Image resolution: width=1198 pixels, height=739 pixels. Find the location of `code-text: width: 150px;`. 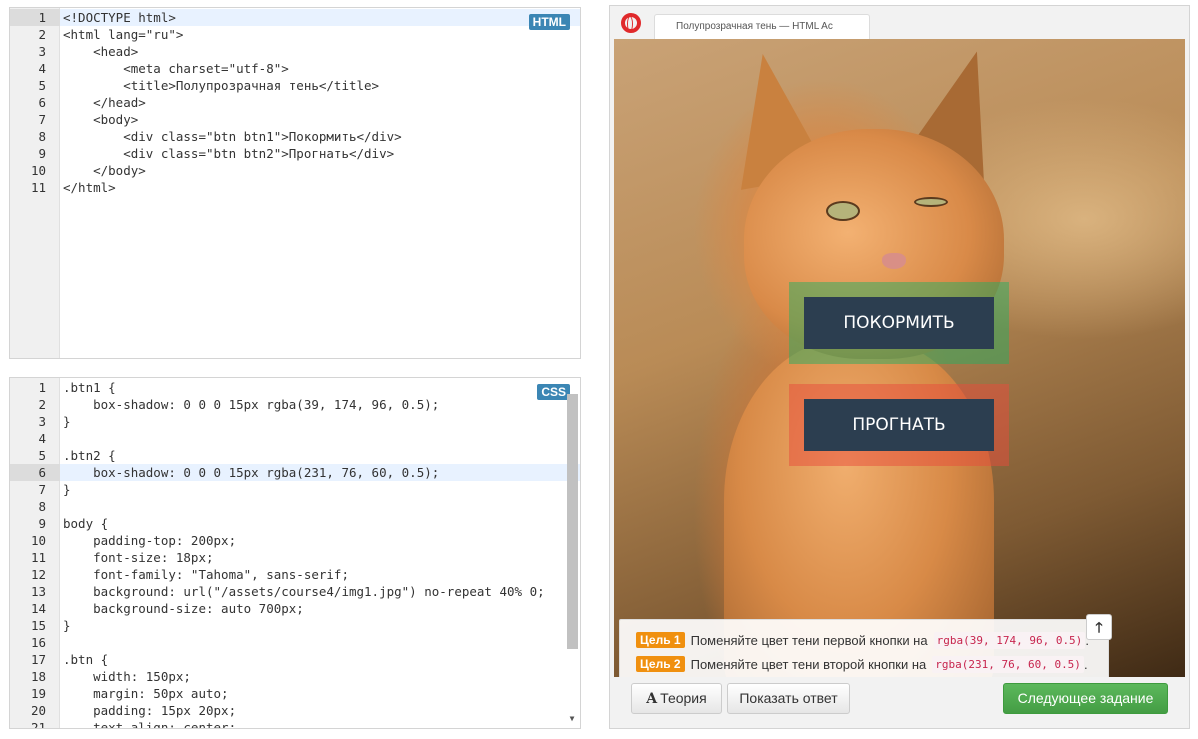

code-text: width: 150px; is located at coordinates (127, 676).